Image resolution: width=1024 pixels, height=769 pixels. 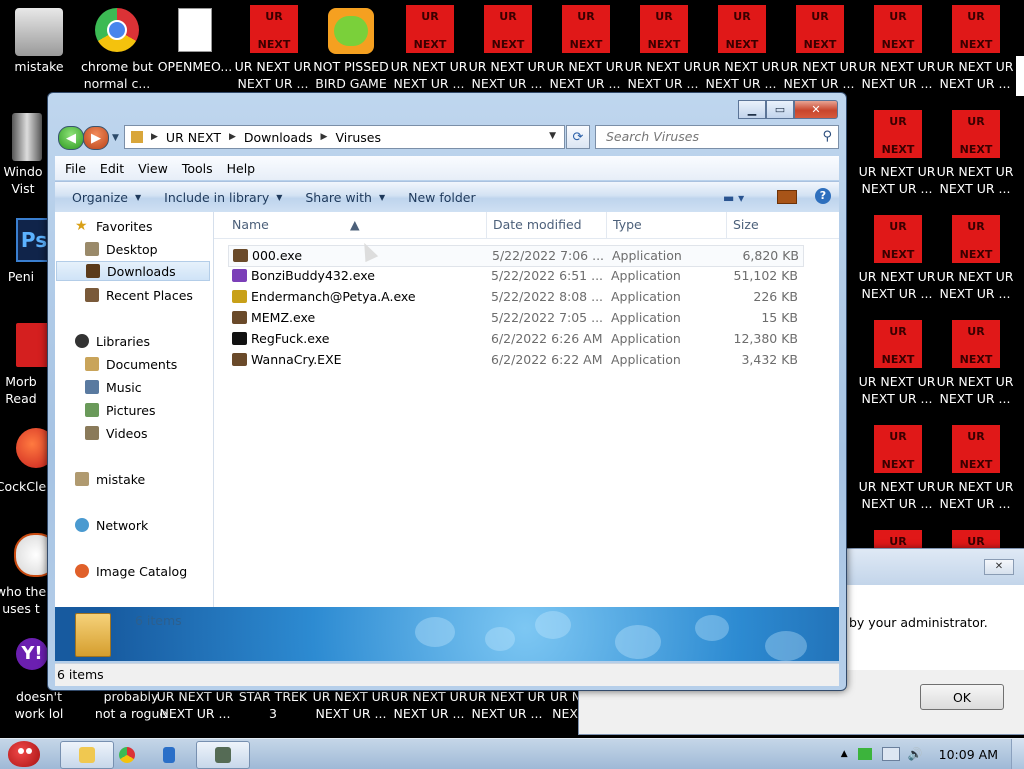 What do you see at coordinates (111, 525) in the screenshot?
I see `nav-network: Network` at bounding box center [111, 525].